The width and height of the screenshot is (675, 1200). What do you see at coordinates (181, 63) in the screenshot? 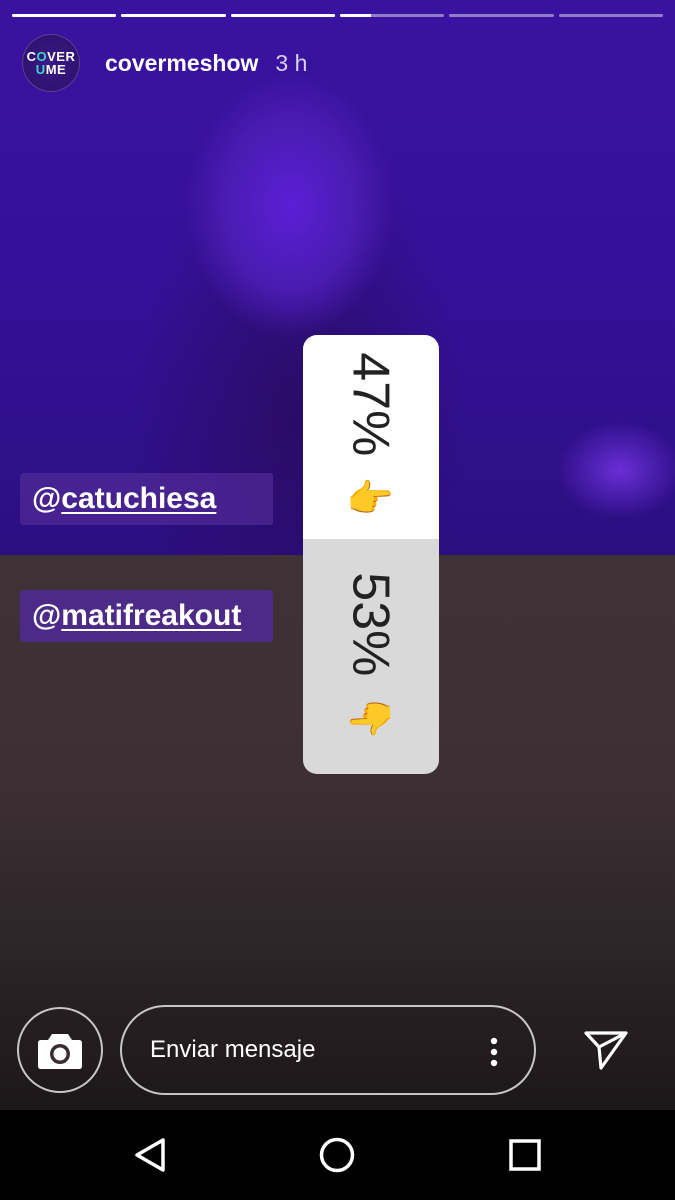
I see `username: covermeshow` at bounding box center [181, 63].